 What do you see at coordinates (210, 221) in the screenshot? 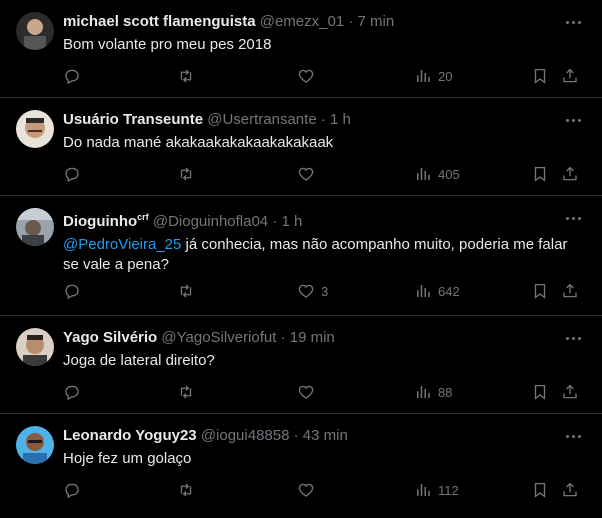
I see `author-handle: @Dioguinhofla04` at bounding box center [210, 221].